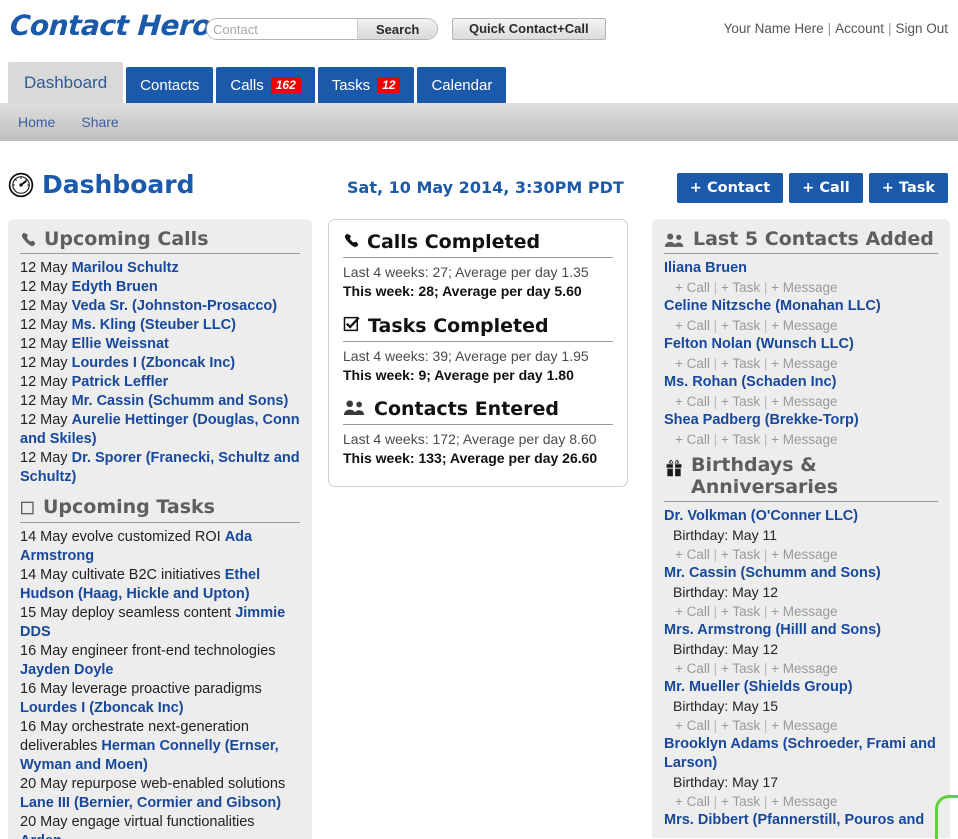 Image resolution: width=958 pixels, height=839 pixels. I want to click on birthday-contact-name-link: Mr. Mueller (Shields Group), so click(801, 687).